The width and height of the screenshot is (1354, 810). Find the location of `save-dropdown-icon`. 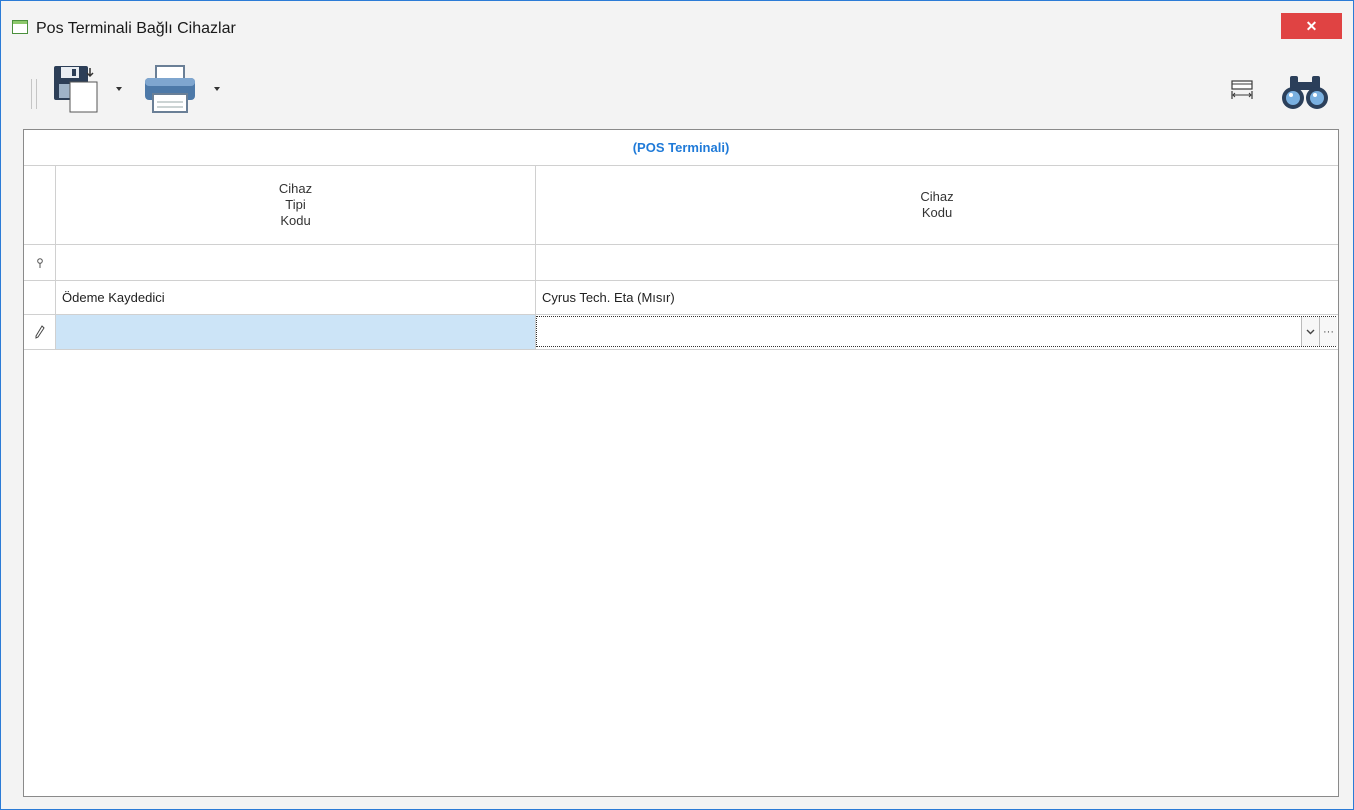

save-dropdown-icon is located at coordinates (119, 89).